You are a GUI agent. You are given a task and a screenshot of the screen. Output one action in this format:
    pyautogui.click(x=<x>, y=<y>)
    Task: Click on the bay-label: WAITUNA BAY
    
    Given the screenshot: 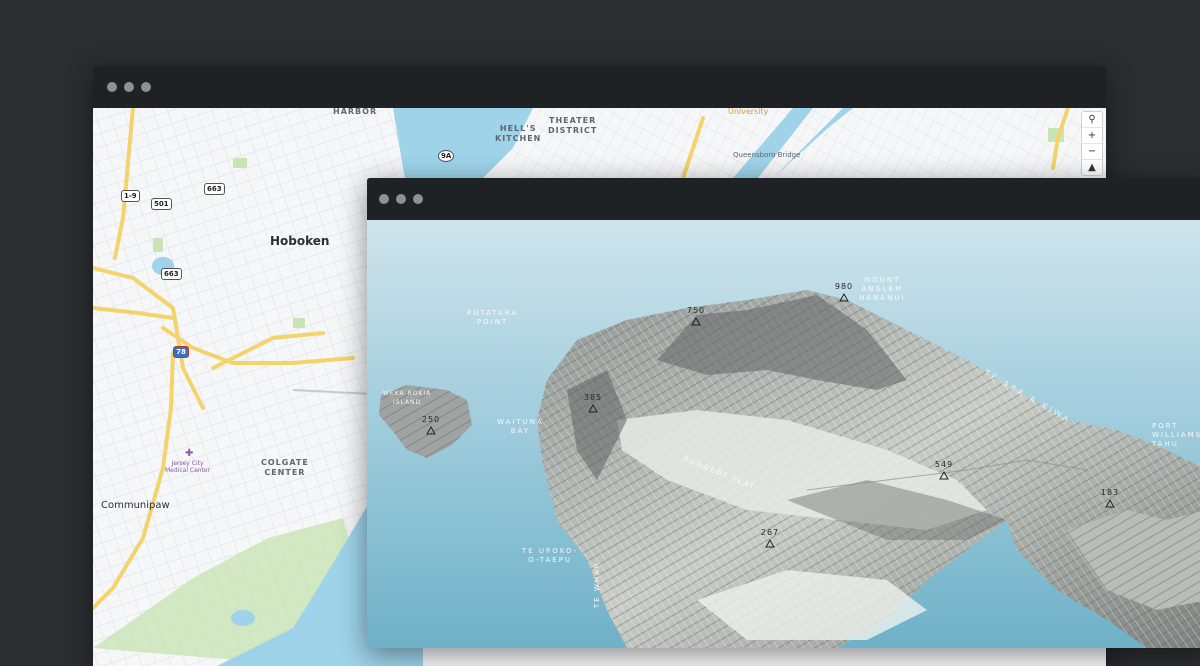 What is the action you would take?
    pyautogui.click(x=520, y=426)
    